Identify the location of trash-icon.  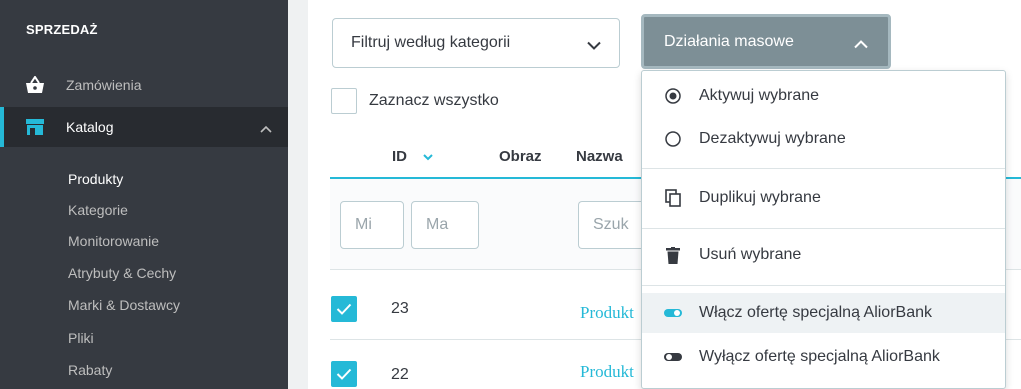
(673, 255).